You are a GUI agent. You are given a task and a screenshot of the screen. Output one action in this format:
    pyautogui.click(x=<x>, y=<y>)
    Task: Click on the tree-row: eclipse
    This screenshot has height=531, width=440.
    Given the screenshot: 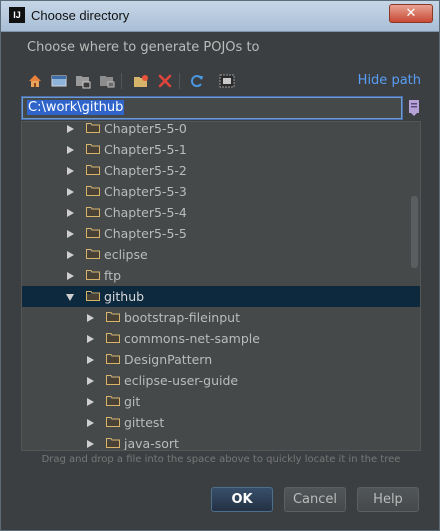 What is the action you would take?
    pyautogui.click(x=221, y=254)
    